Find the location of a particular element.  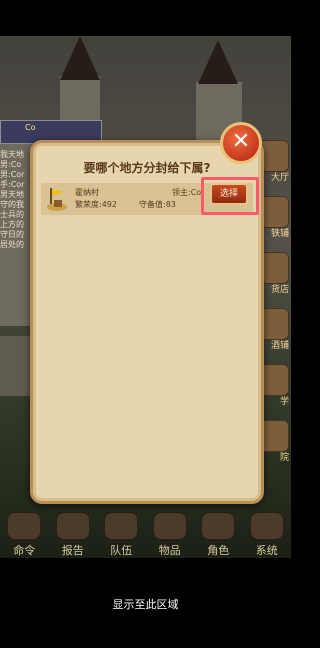

toolbar-label: 报告 is located at coordinates (72, 550).